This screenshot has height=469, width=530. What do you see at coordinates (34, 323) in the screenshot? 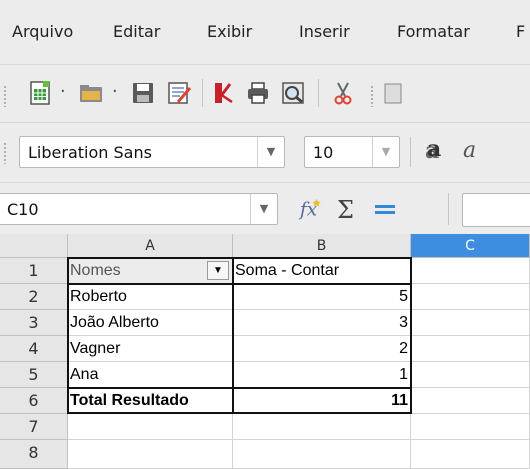
I see `row-header: 3` at bounding box center [34, 323].